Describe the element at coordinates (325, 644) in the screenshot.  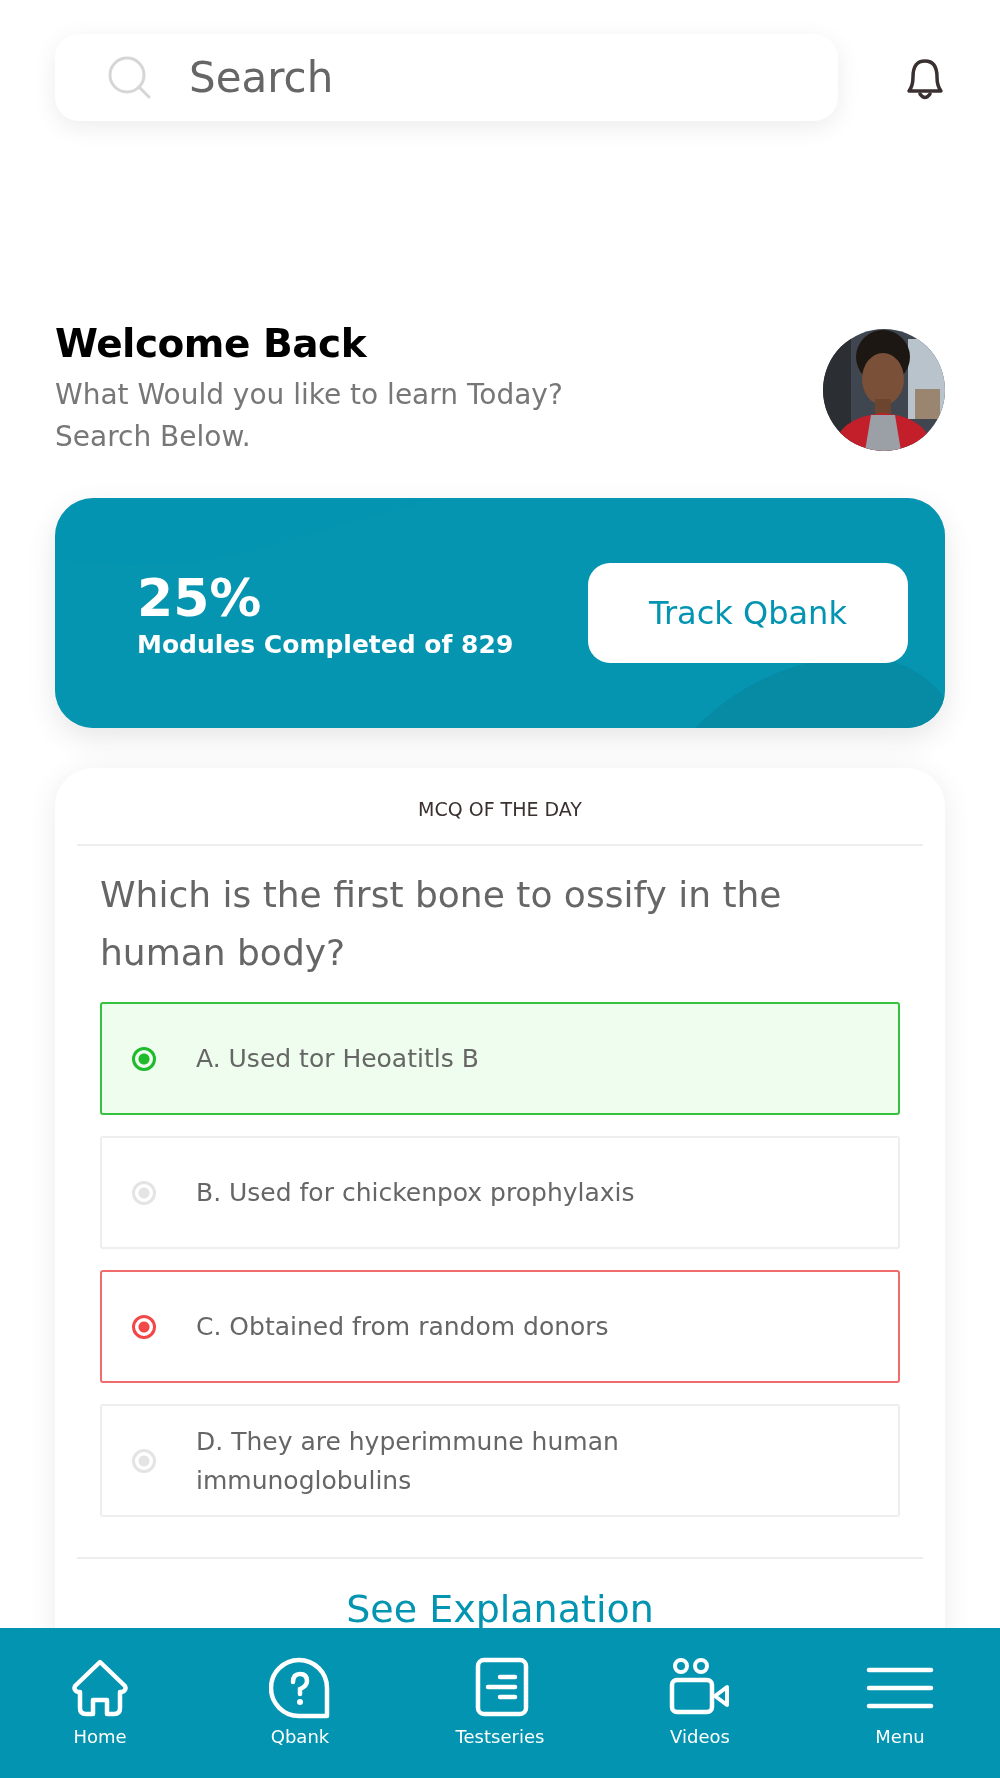
I see `progress-caption: Modules Completed of 829` at that location.